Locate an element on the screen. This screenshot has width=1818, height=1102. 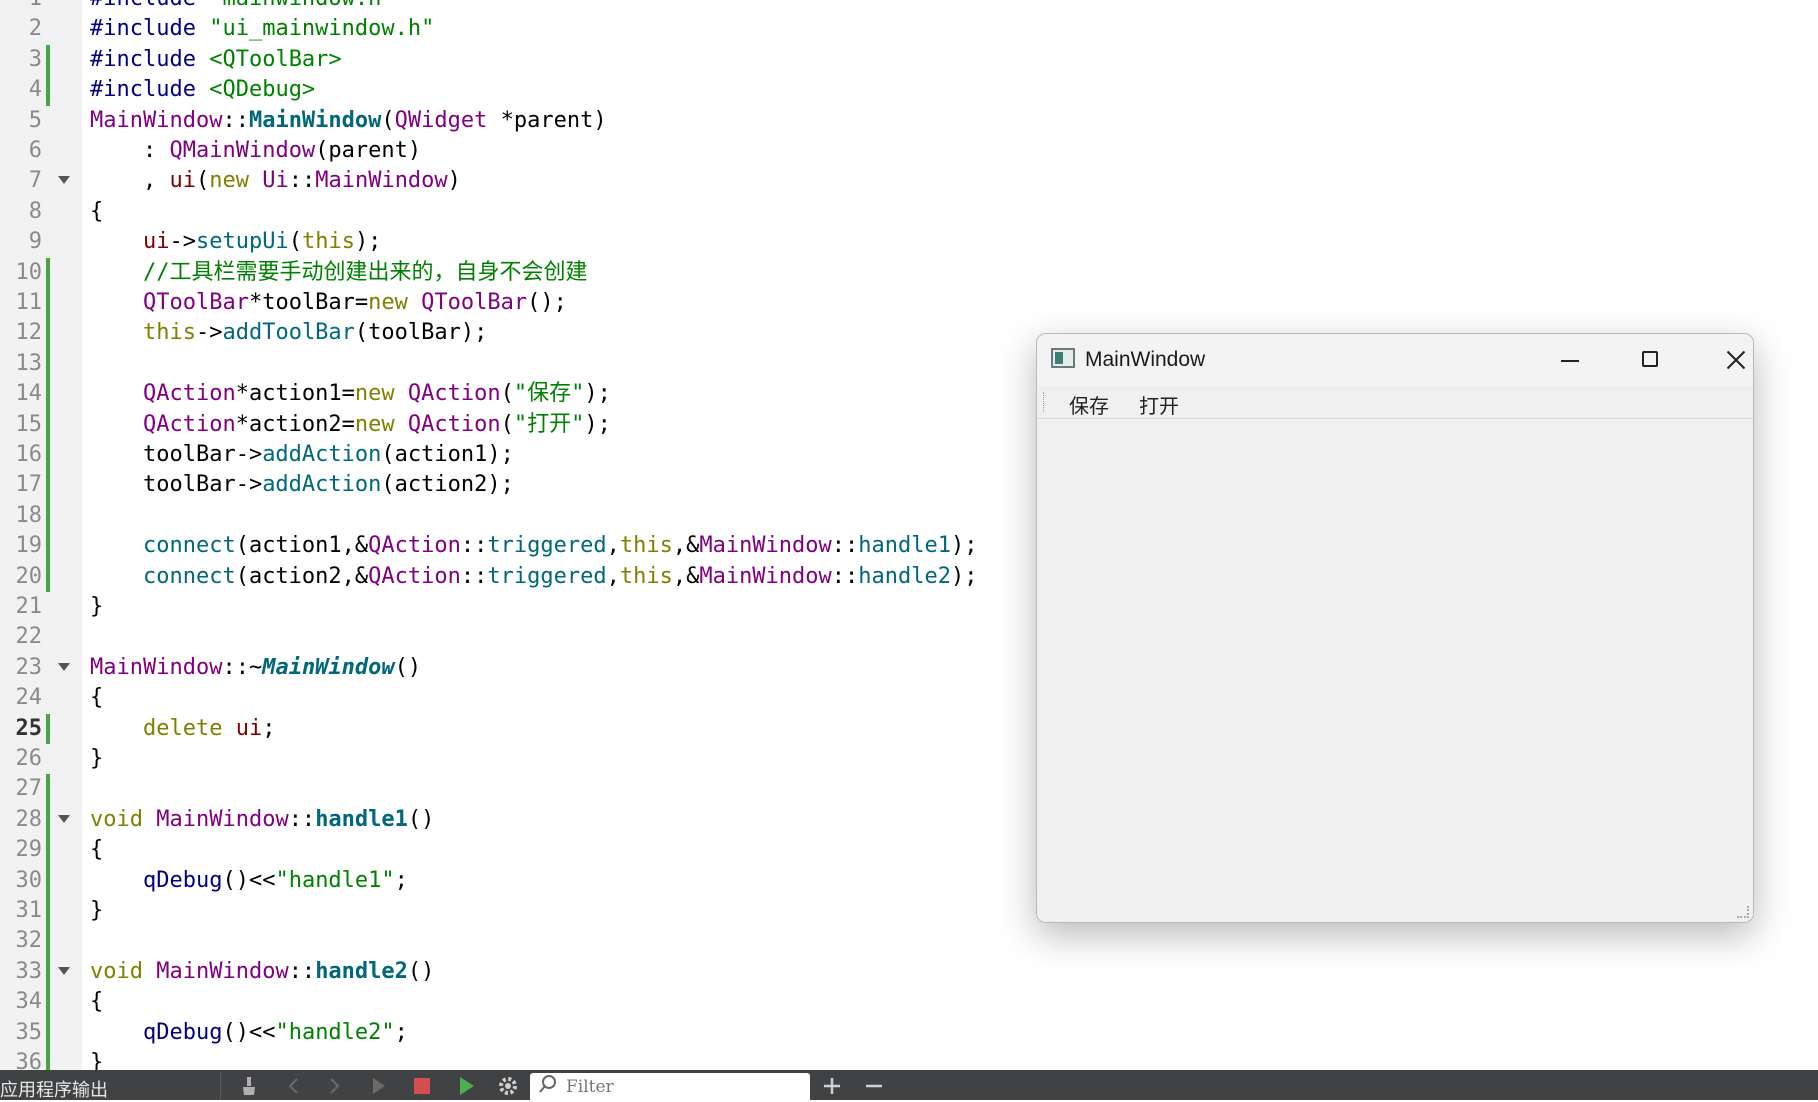
code-text: #include <QDebug> is located at coordinates (202, 90).